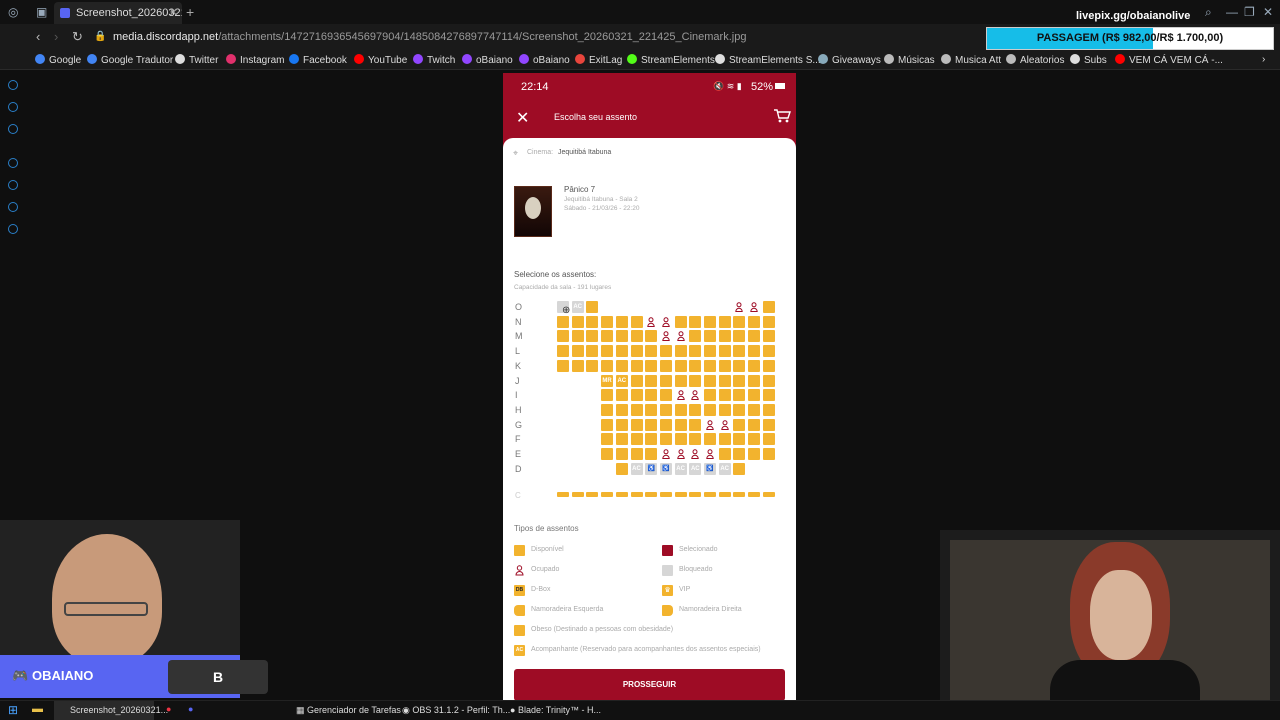  What do you see at coordinates (782, 116) in the screenshot?
I see `cart-icon` at bounding box center [782, 116].